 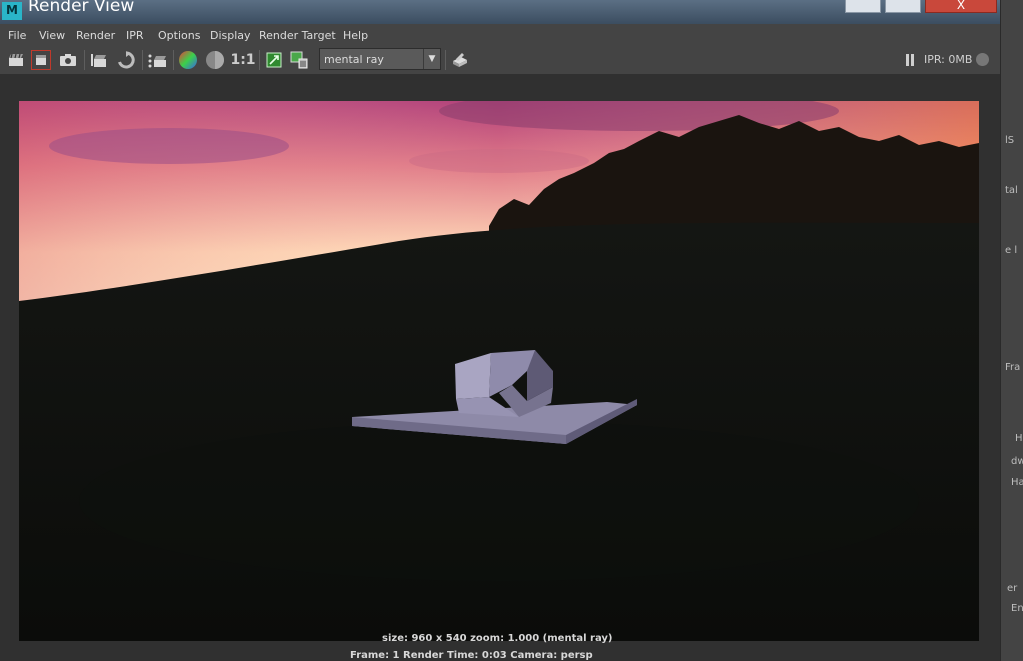 I want to click on maximize-button, so click(x=903, y=6).